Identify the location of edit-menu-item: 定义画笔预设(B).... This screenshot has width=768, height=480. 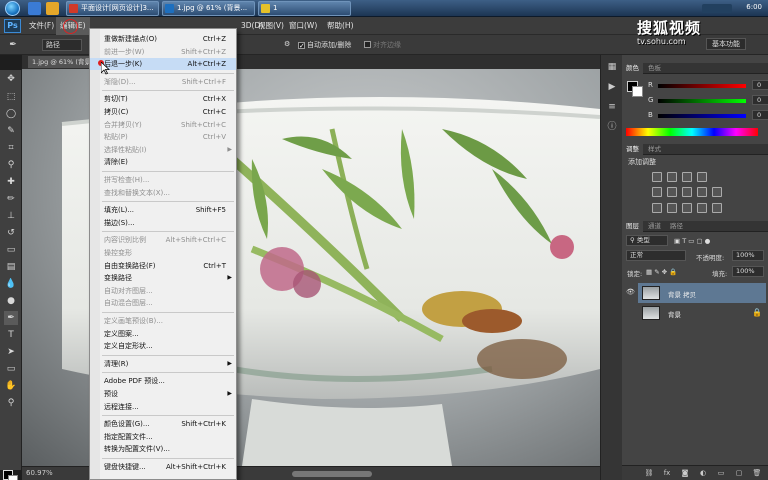
(163, 321).